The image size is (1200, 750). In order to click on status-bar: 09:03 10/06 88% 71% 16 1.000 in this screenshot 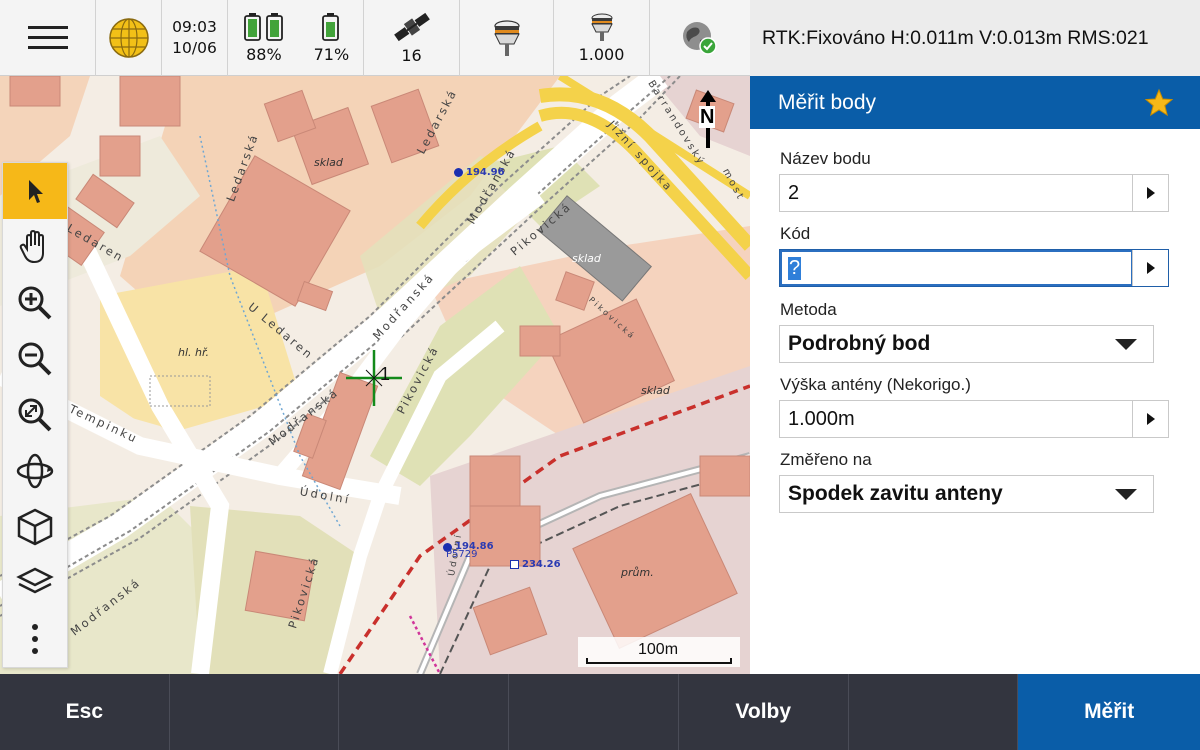, I will do `click(375, 38)`.